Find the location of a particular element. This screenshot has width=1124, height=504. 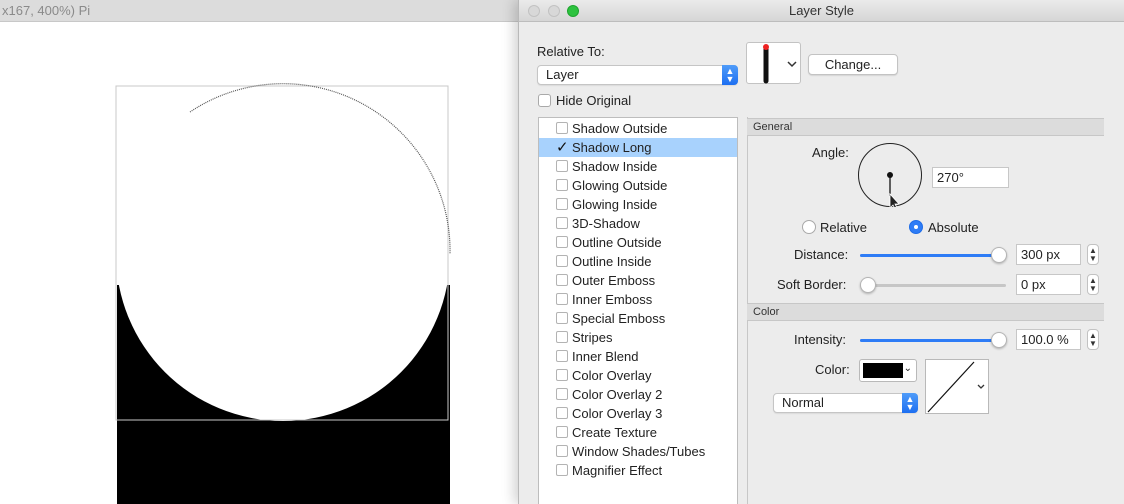

effect-list-item: Color Overlay is located at coordinates (638, 375).